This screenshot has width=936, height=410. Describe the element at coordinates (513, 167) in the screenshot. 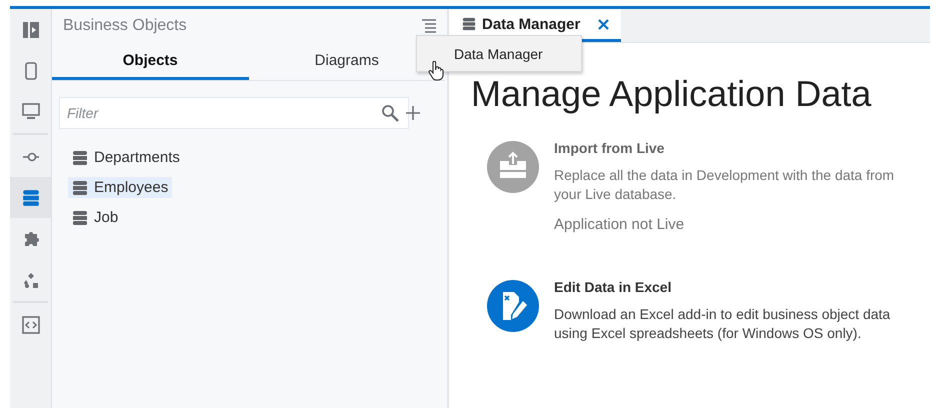

I see `upload-icon` at that location.